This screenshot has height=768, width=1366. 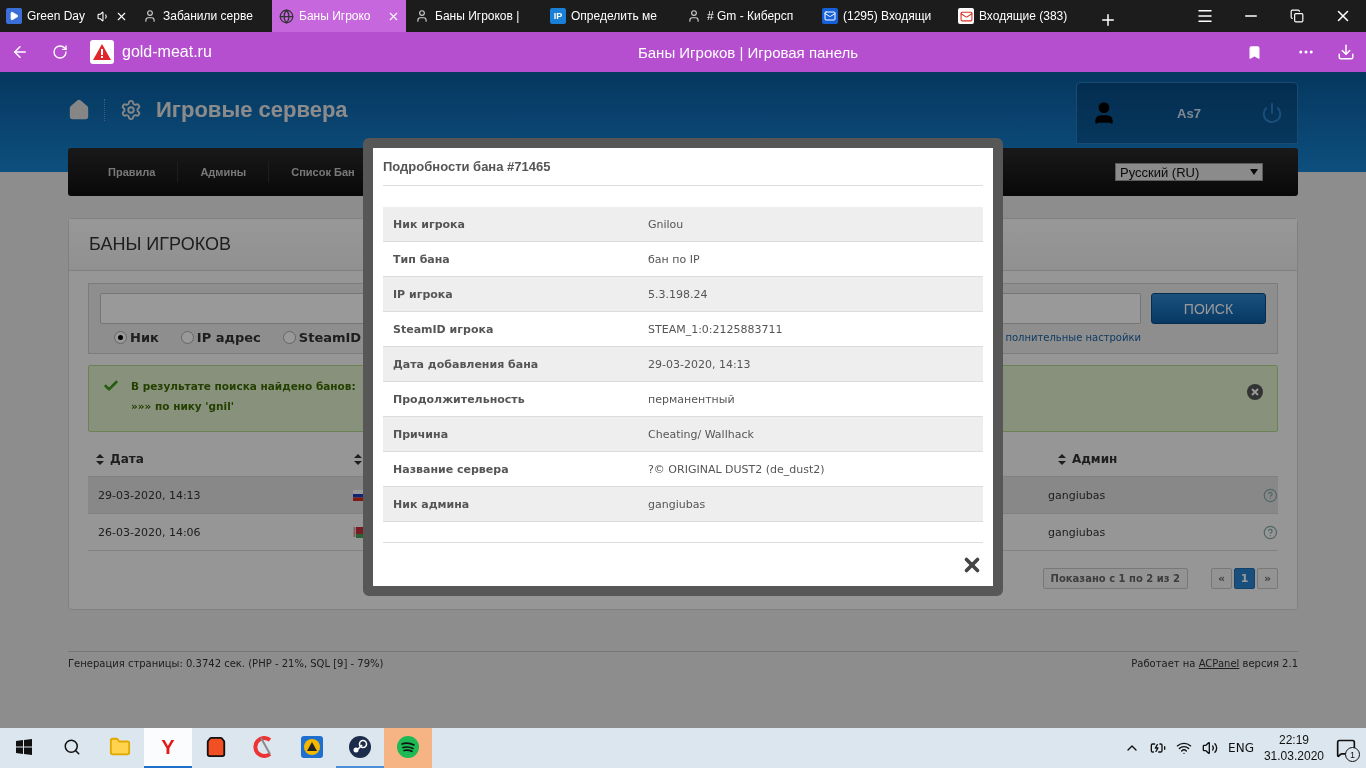 What do you see at coordinates (127, 459) in the screenshot?
I see `column-header: Дата` at bounding box center [127, 459].